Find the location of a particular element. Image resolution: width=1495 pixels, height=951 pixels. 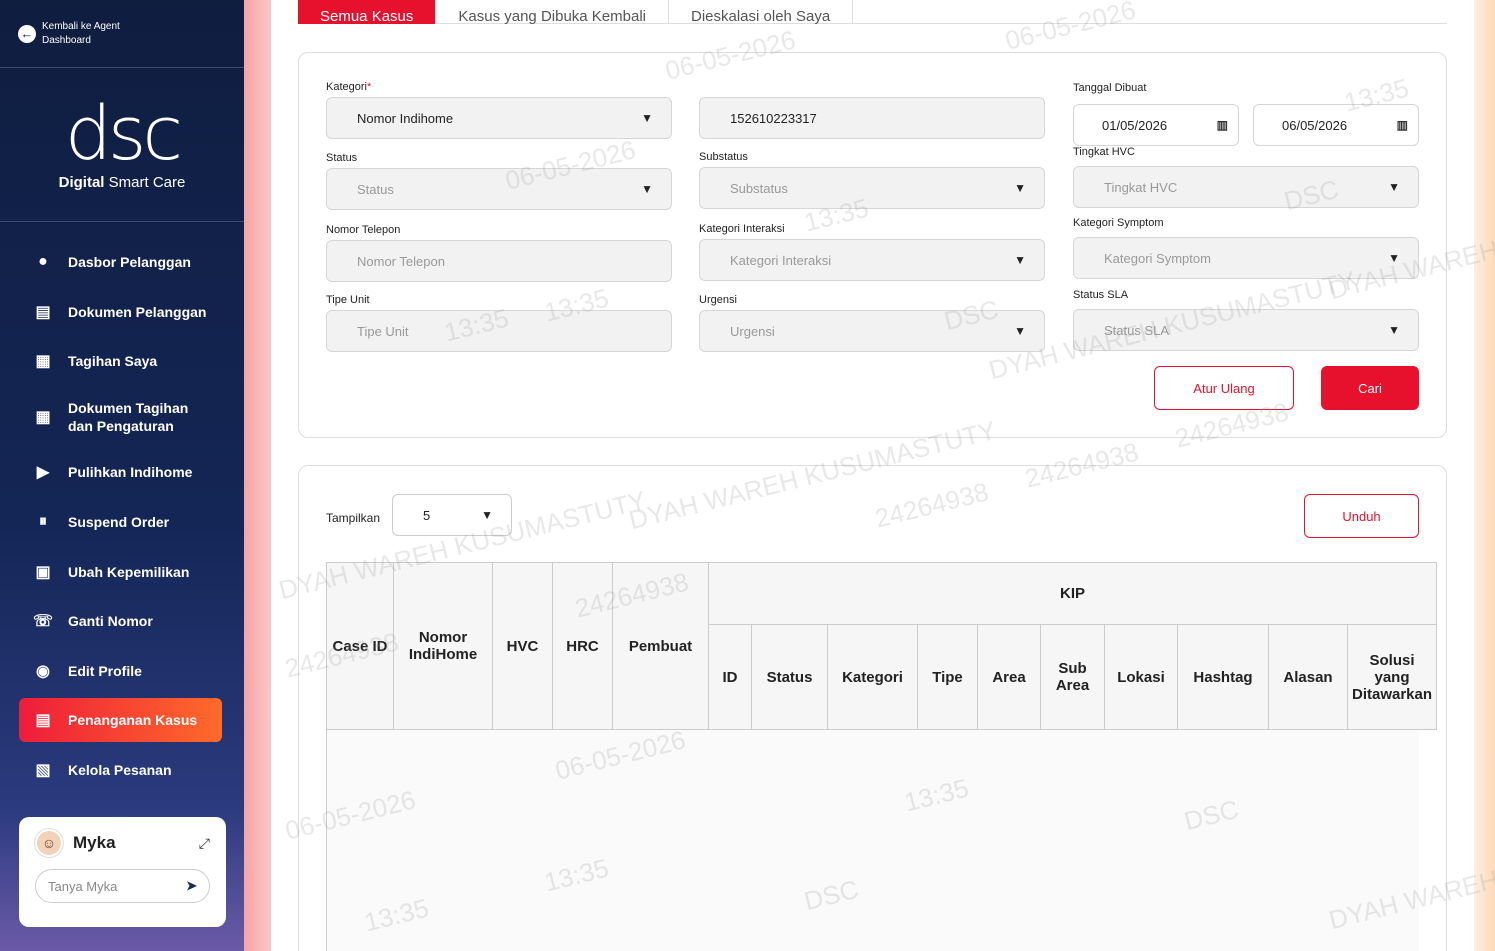

sidebar-item-label: Ganti Nomor is located at coordinates (110, 621).